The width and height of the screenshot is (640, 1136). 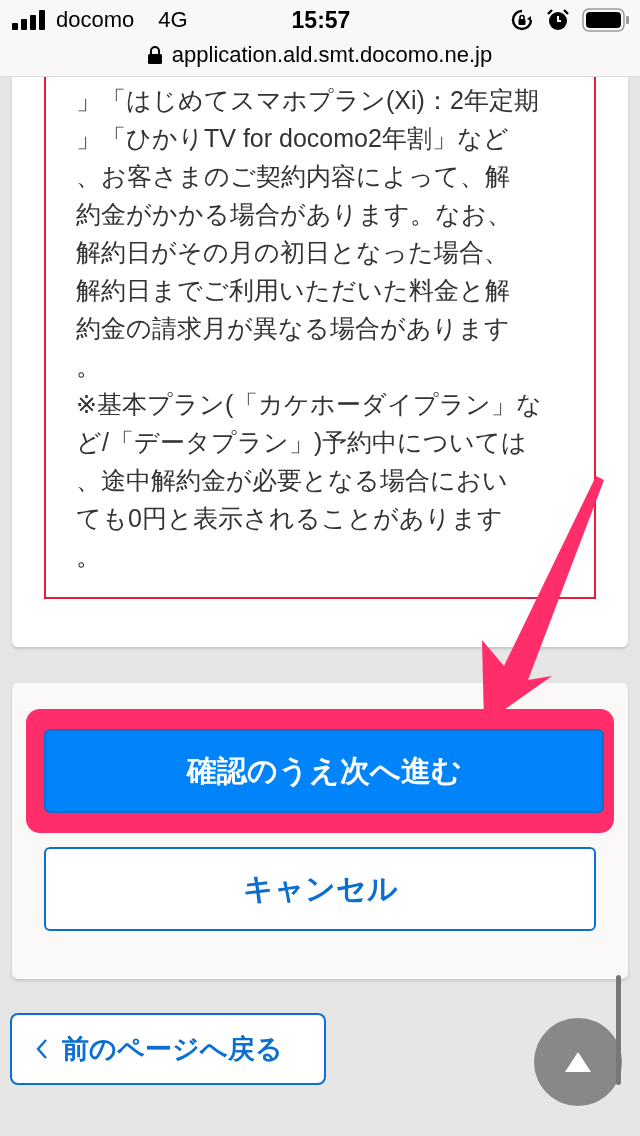 What do you see at coordinates (173, 20) in the screenshot?
I see `network-type: 4G` at bounding box center [173, 20].